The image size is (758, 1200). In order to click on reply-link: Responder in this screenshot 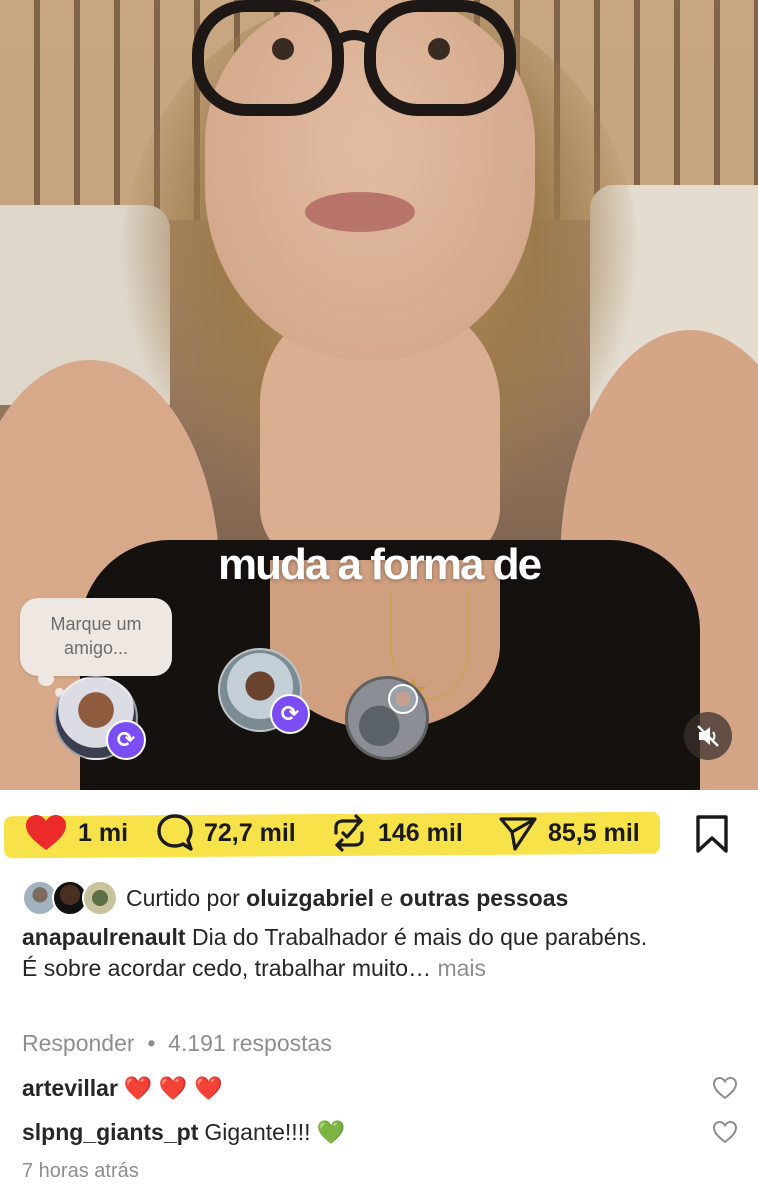, I will do `click(78, 1043)`.